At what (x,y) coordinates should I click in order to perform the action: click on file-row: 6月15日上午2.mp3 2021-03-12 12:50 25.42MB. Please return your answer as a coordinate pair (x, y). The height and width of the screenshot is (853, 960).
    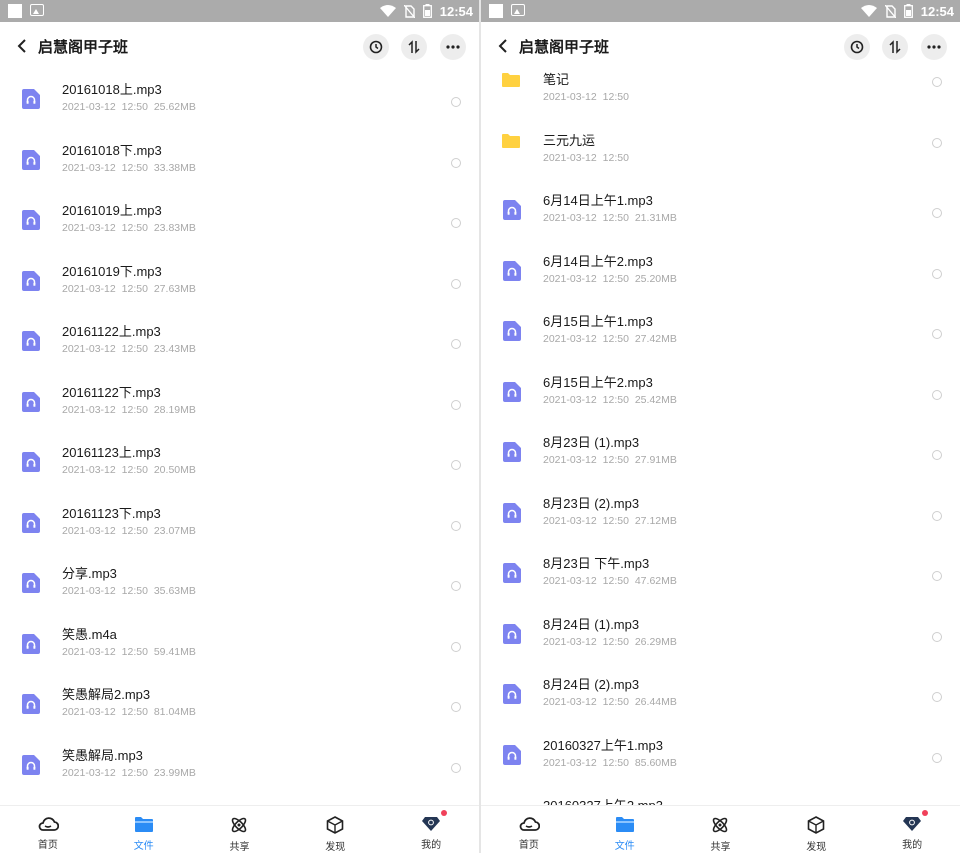
    Looking at the image, I should click on (720, 391).